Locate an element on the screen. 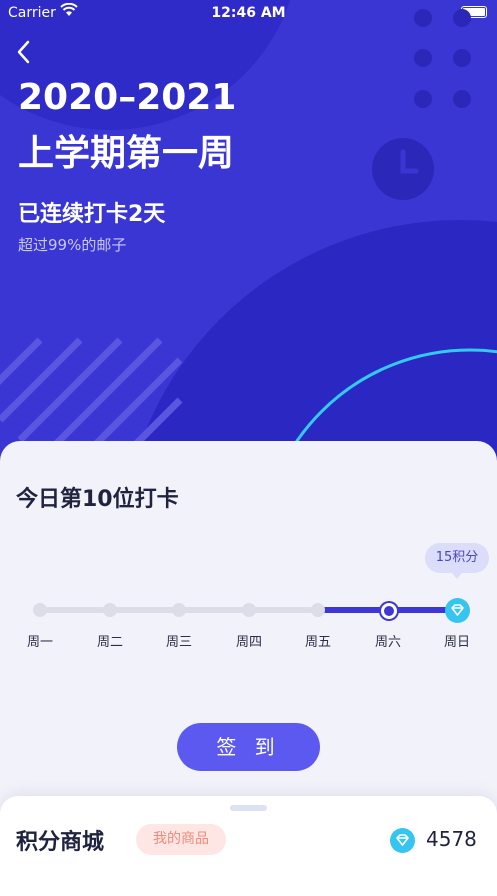 The image size is (497, 896). day-node-tue is located at coordinates (110, 610).